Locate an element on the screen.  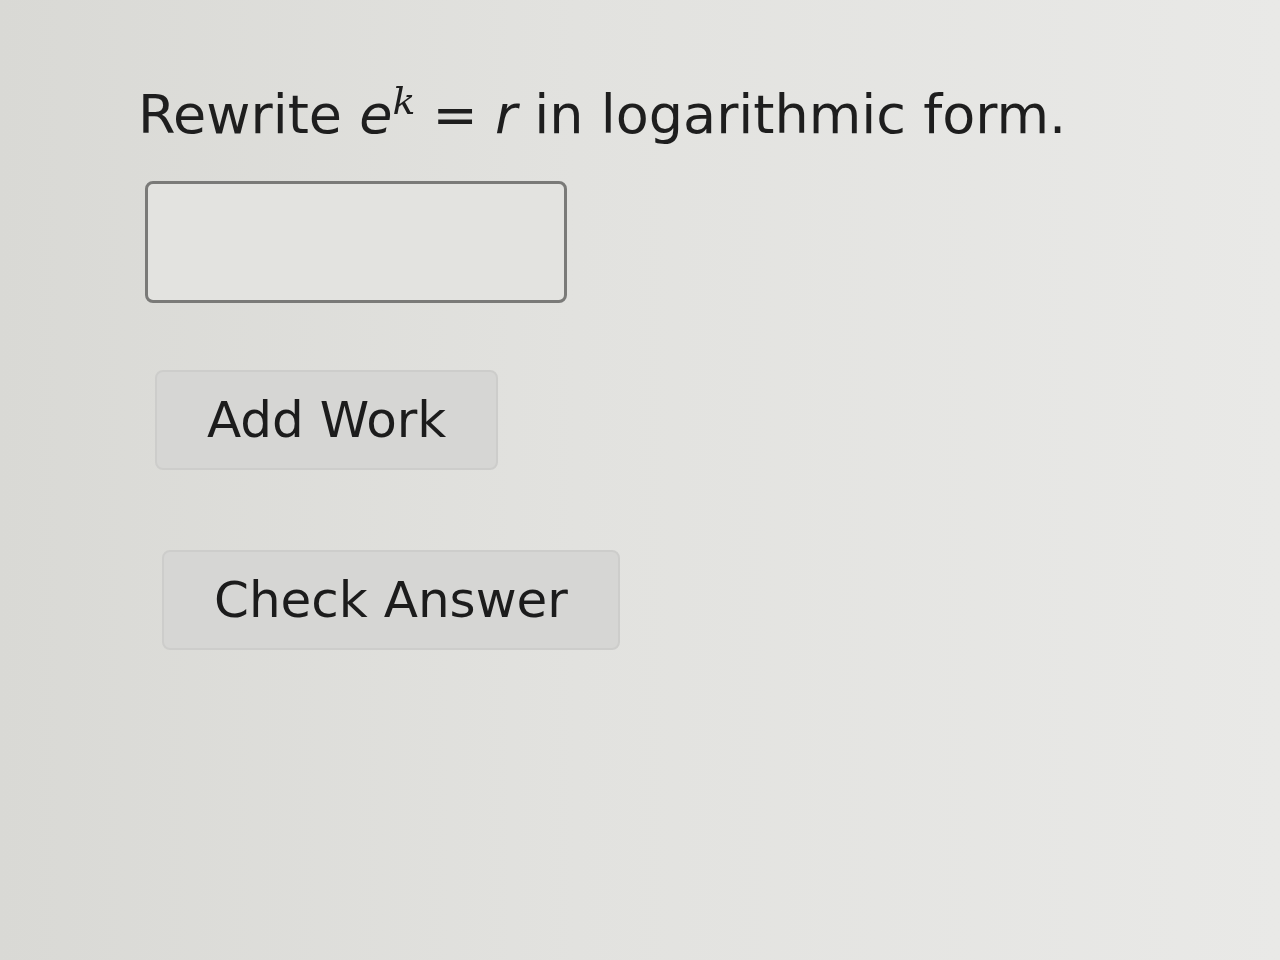
action-button: Add Work is located at coordinates (327, 420).